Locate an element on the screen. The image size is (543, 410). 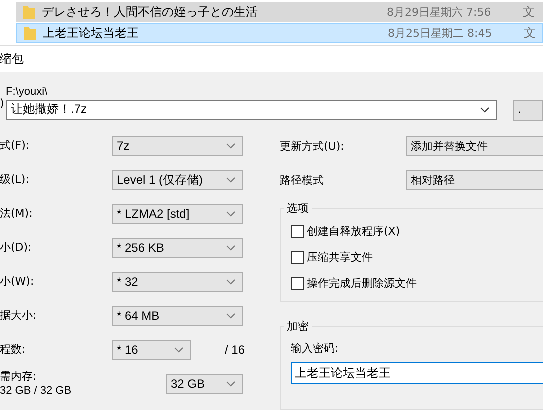
folder-path: F:\youxi\ is located at coordinates (27, 92).